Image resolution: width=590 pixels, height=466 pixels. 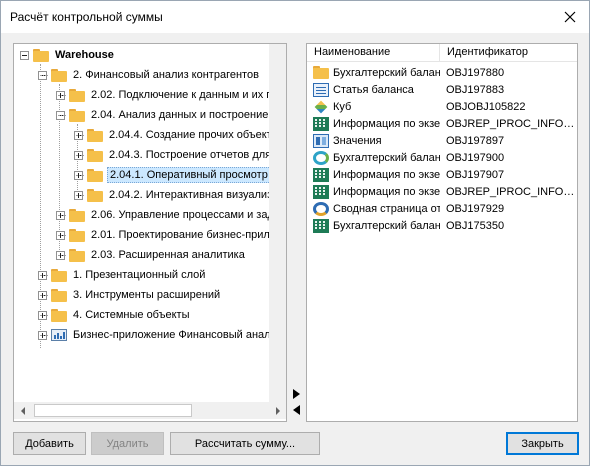 I want to click on list-item-id: OBJOBJ105822, so click(x=486, y=106).